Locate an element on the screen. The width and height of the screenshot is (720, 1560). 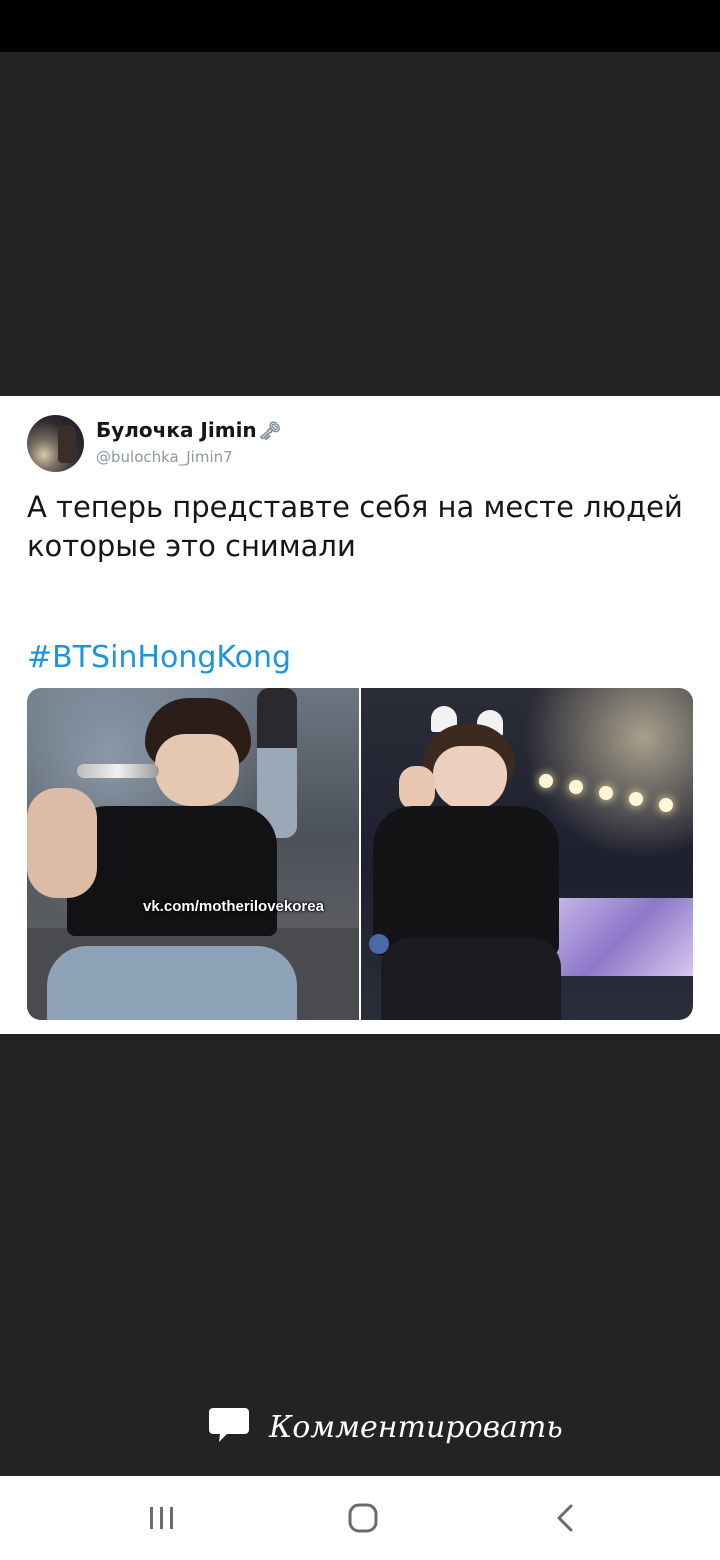
photo-right-hand is located at coordinates (417, 788).